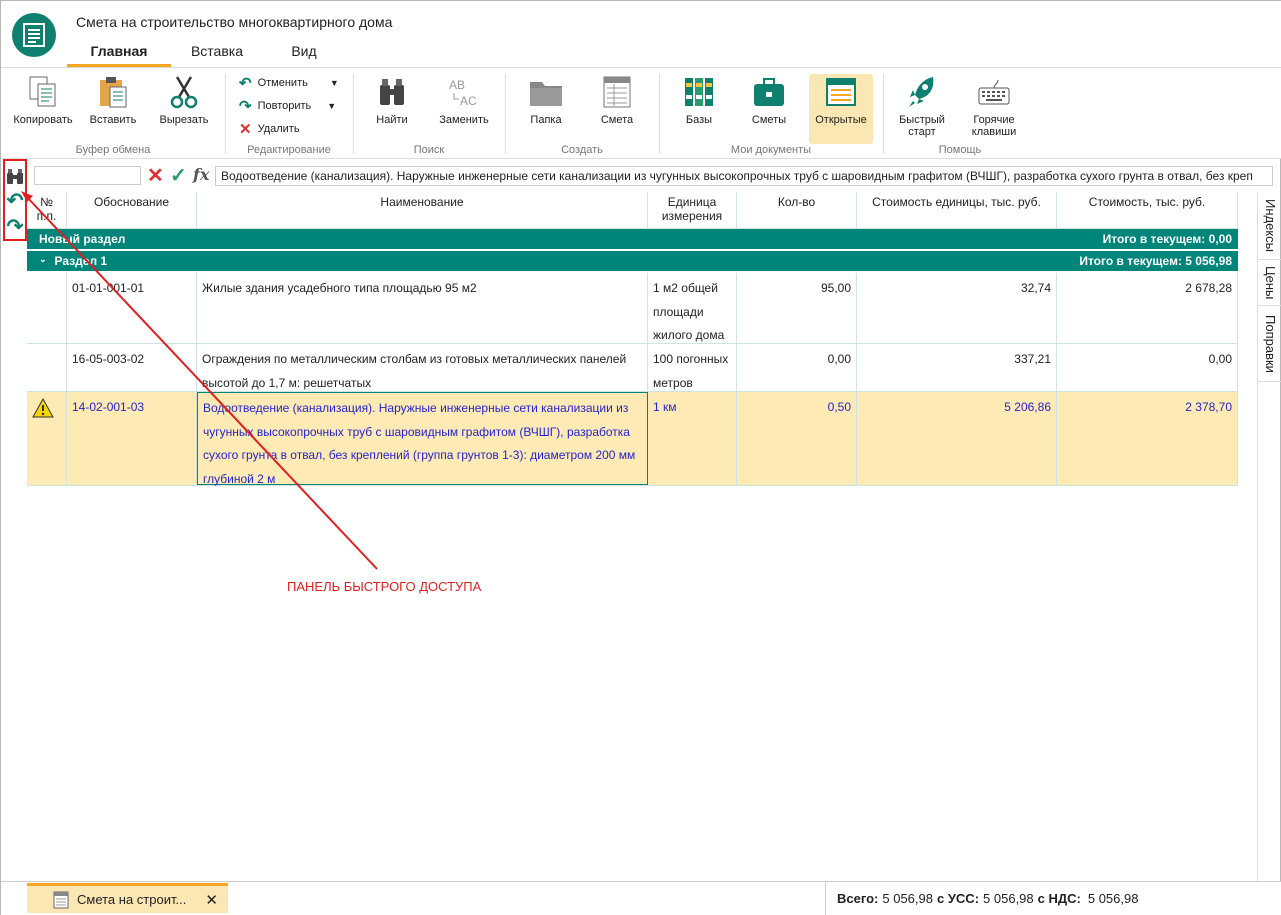 The image size is (1281, 915). I want to click on spreadsheet-icon, so click(61, 899).